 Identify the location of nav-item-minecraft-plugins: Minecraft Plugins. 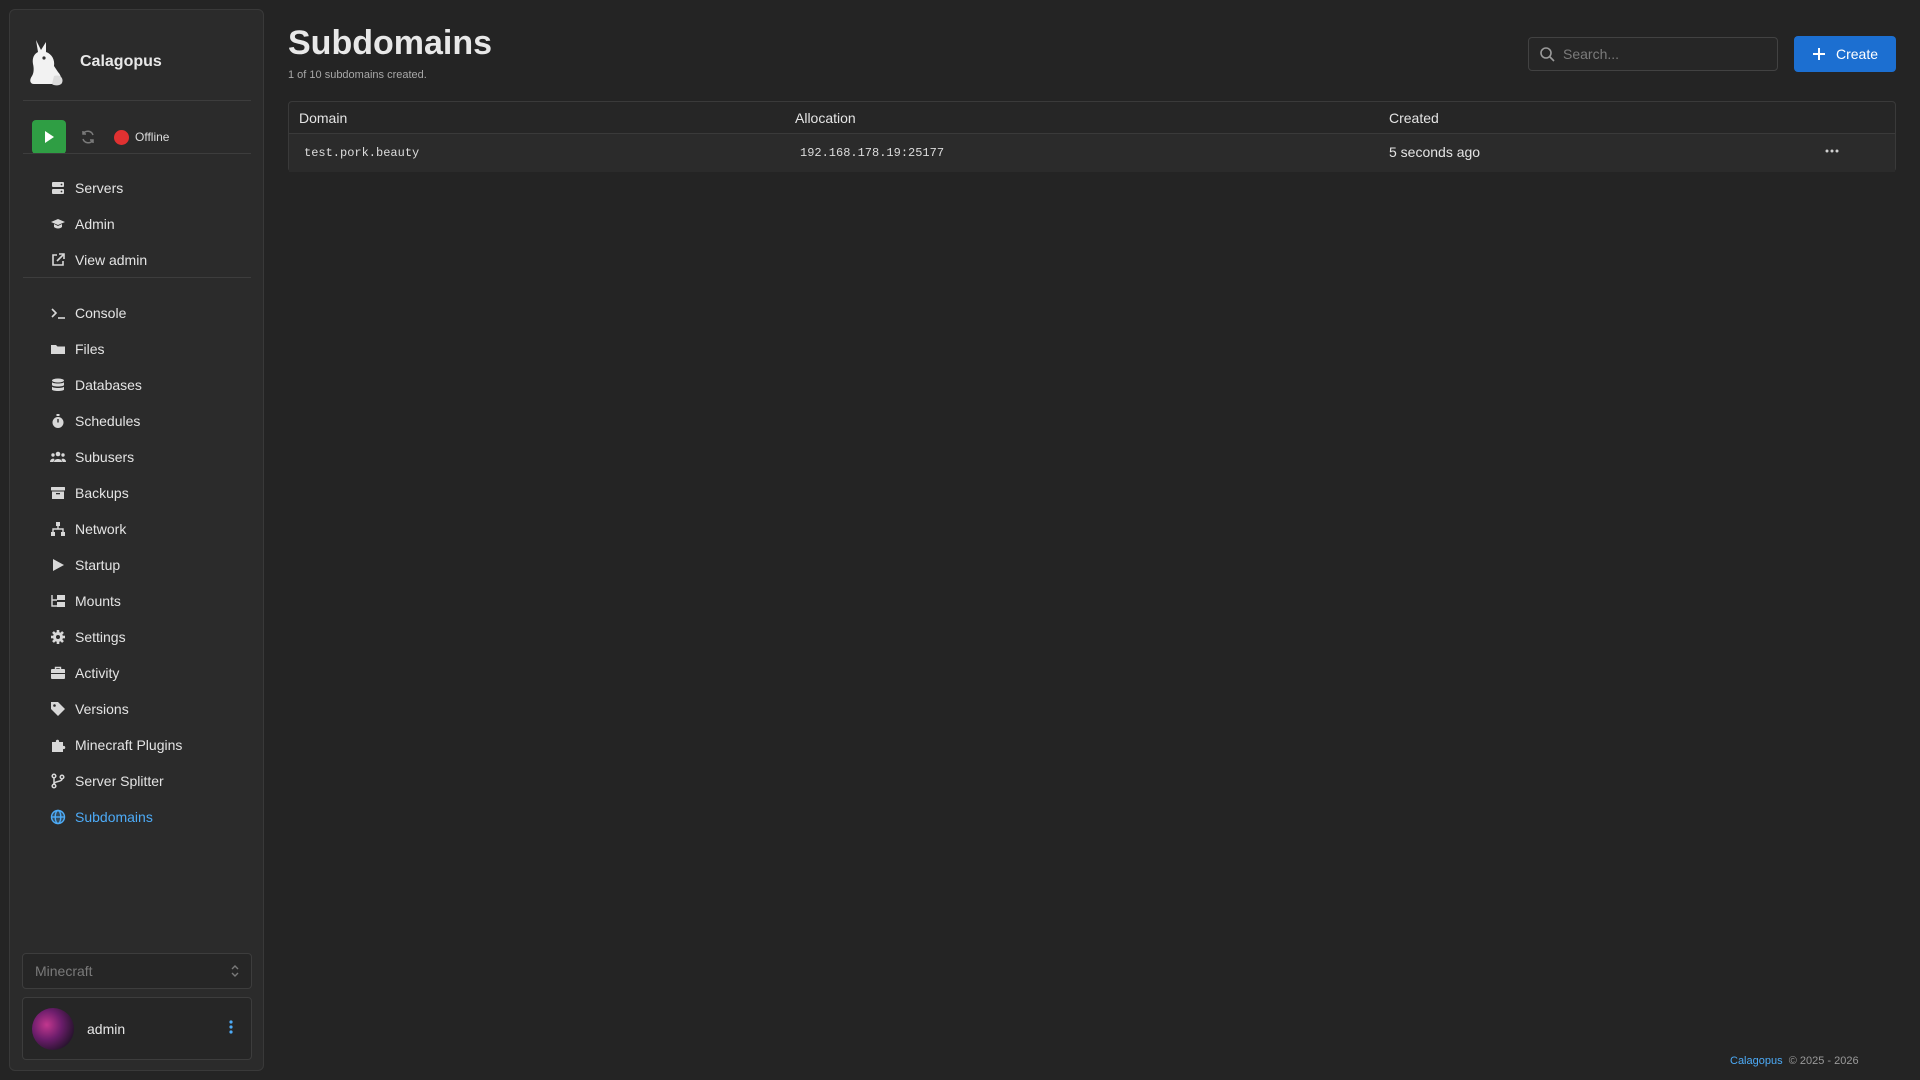
(146, 745).